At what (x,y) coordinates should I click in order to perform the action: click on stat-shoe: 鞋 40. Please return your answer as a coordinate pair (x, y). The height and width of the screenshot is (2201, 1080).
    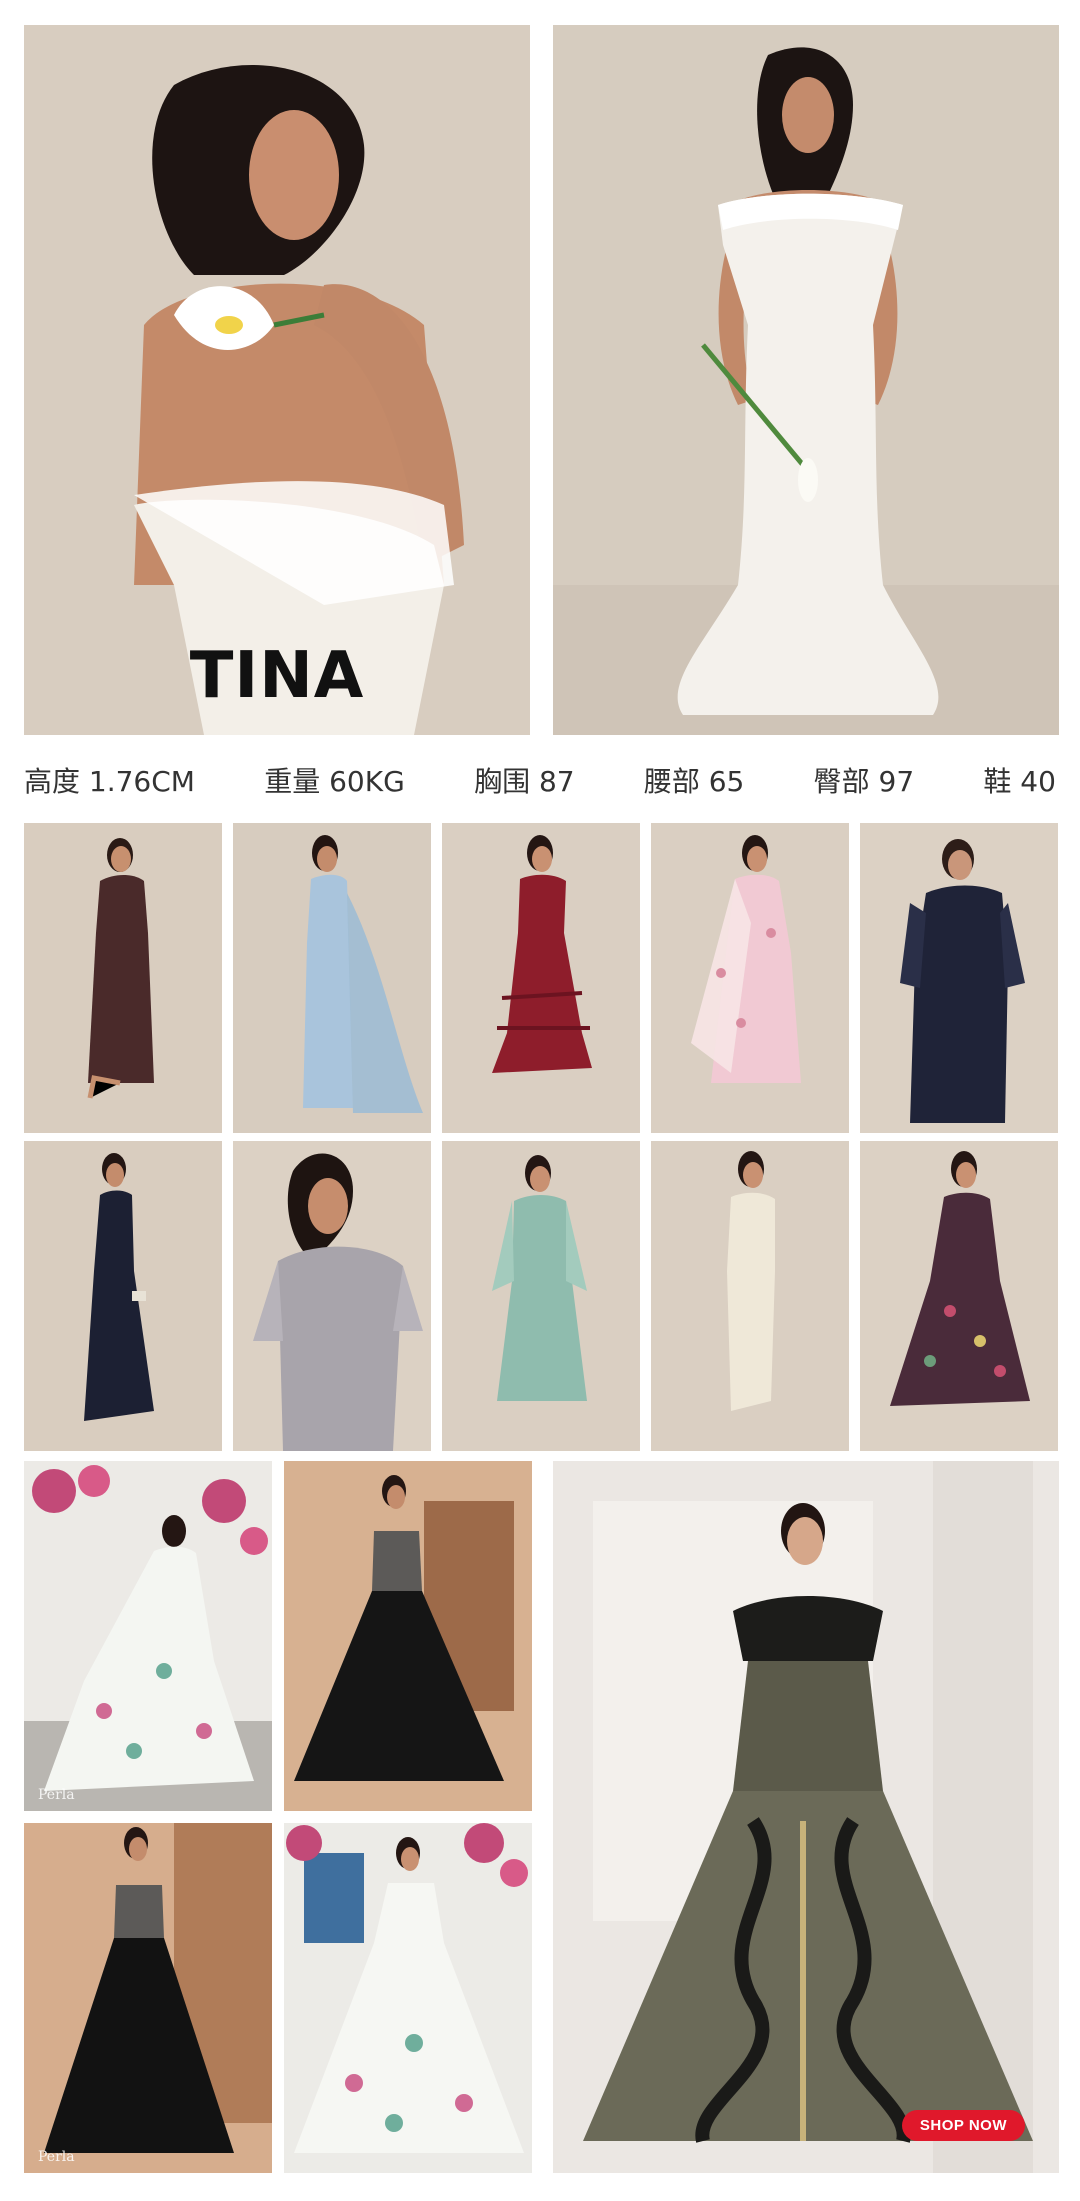
    Looking at the image, I should click on (1019, 781).